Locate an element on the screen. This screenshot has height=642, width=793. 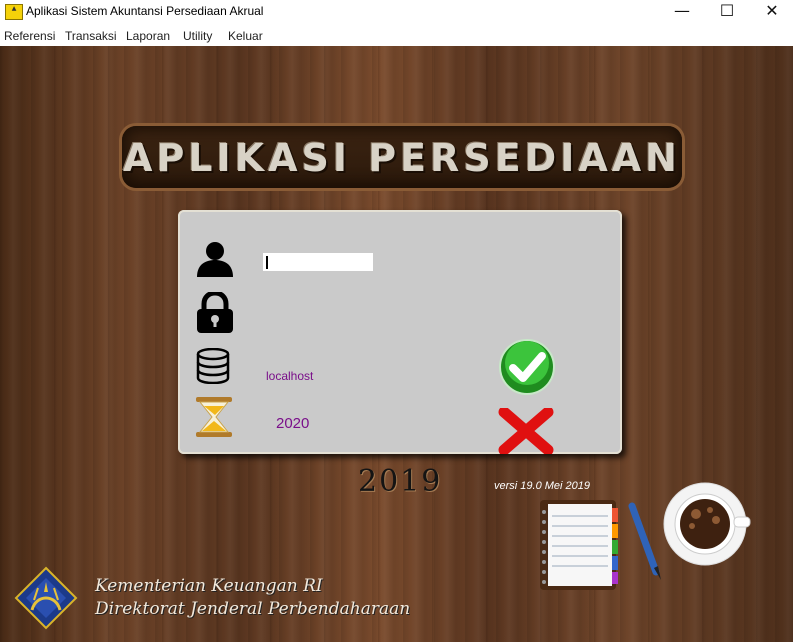
menu-referensi: Referensi is located at coordinates (29, 36).